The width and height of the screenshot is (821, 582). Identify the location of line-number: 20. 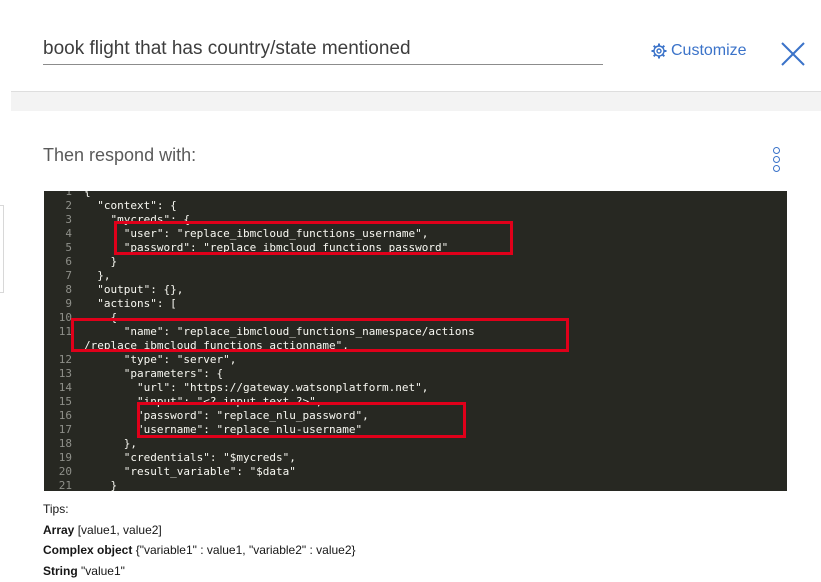
(65, 471).